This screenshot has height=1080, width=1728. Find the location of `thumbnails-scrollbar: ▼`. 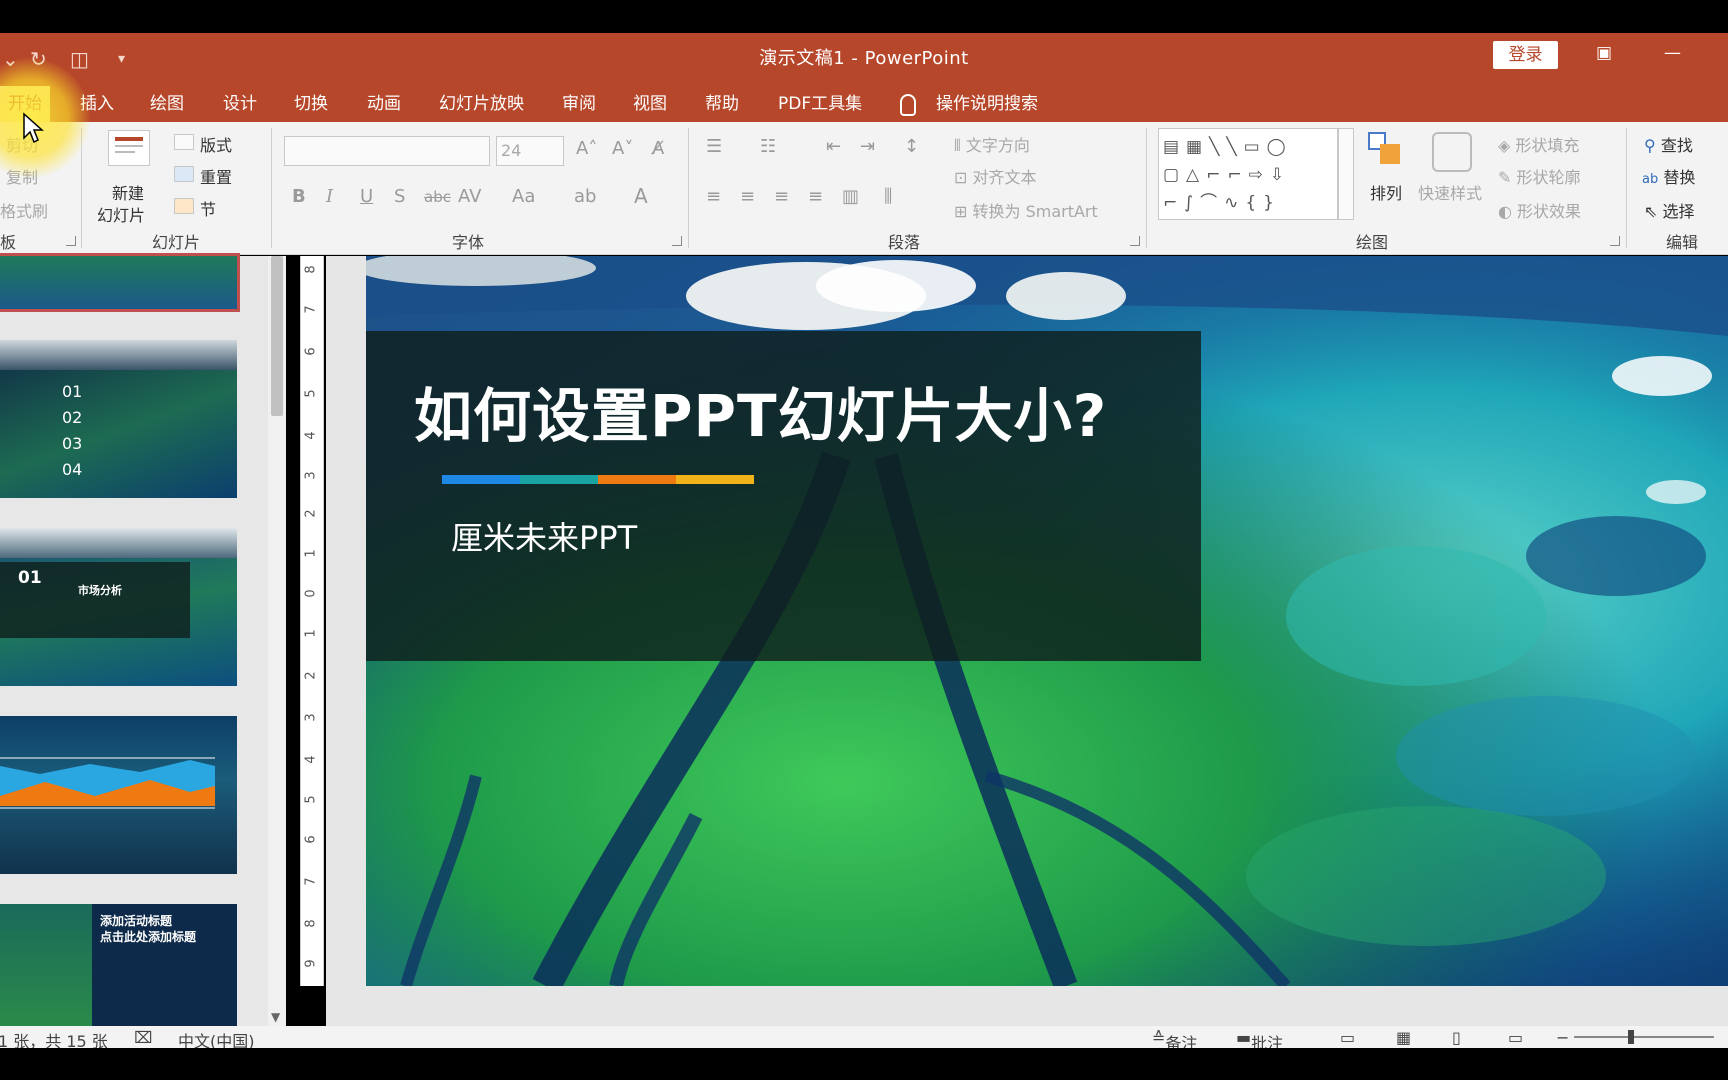

thumbnails-scrollbar: ▼ is located at coordinates (277, 641).